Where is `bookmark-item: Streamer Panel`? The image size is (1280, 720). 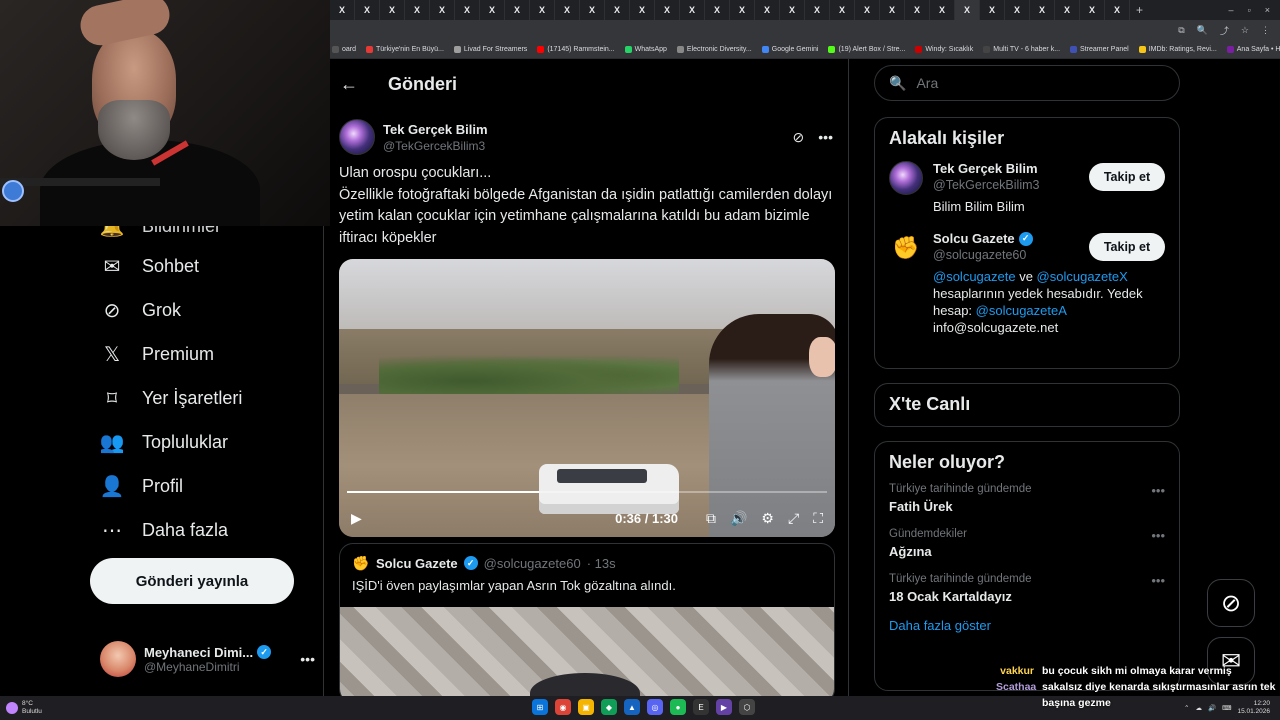
bookmark-item: Streamer Panel is located at coordinates (1099, 49).